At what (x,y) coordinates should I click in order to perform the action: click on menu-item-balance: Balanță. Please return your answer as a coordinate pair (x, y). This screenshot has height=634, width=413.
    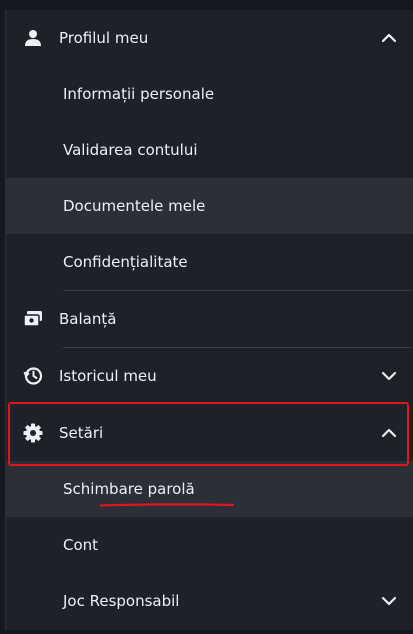
    Looking at the image, I should click on (209, 319).